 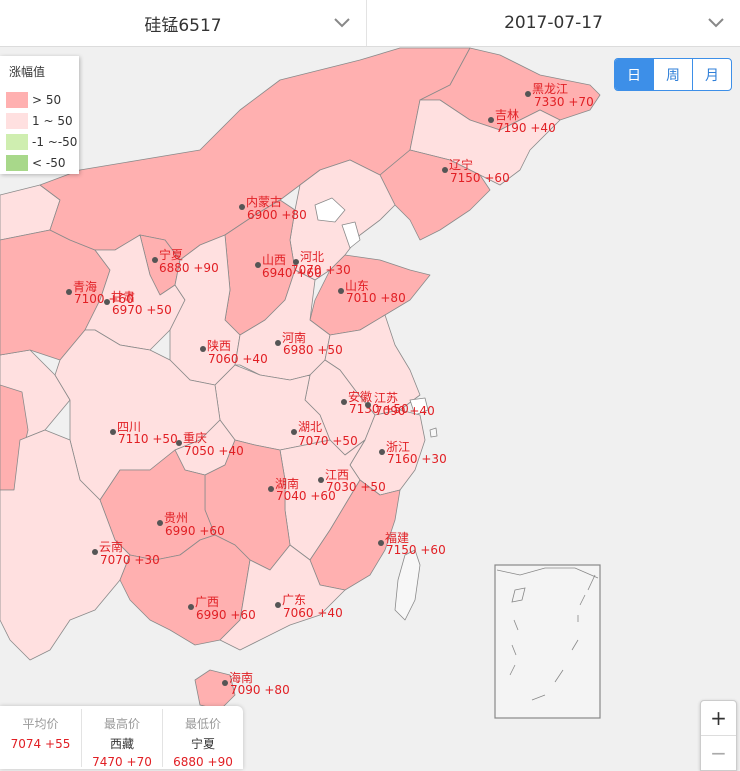 What do you see at coordinates (214, 451) in the screenshot?
I see `svg-text: 7050 +40` at bounding box center [214, 451].